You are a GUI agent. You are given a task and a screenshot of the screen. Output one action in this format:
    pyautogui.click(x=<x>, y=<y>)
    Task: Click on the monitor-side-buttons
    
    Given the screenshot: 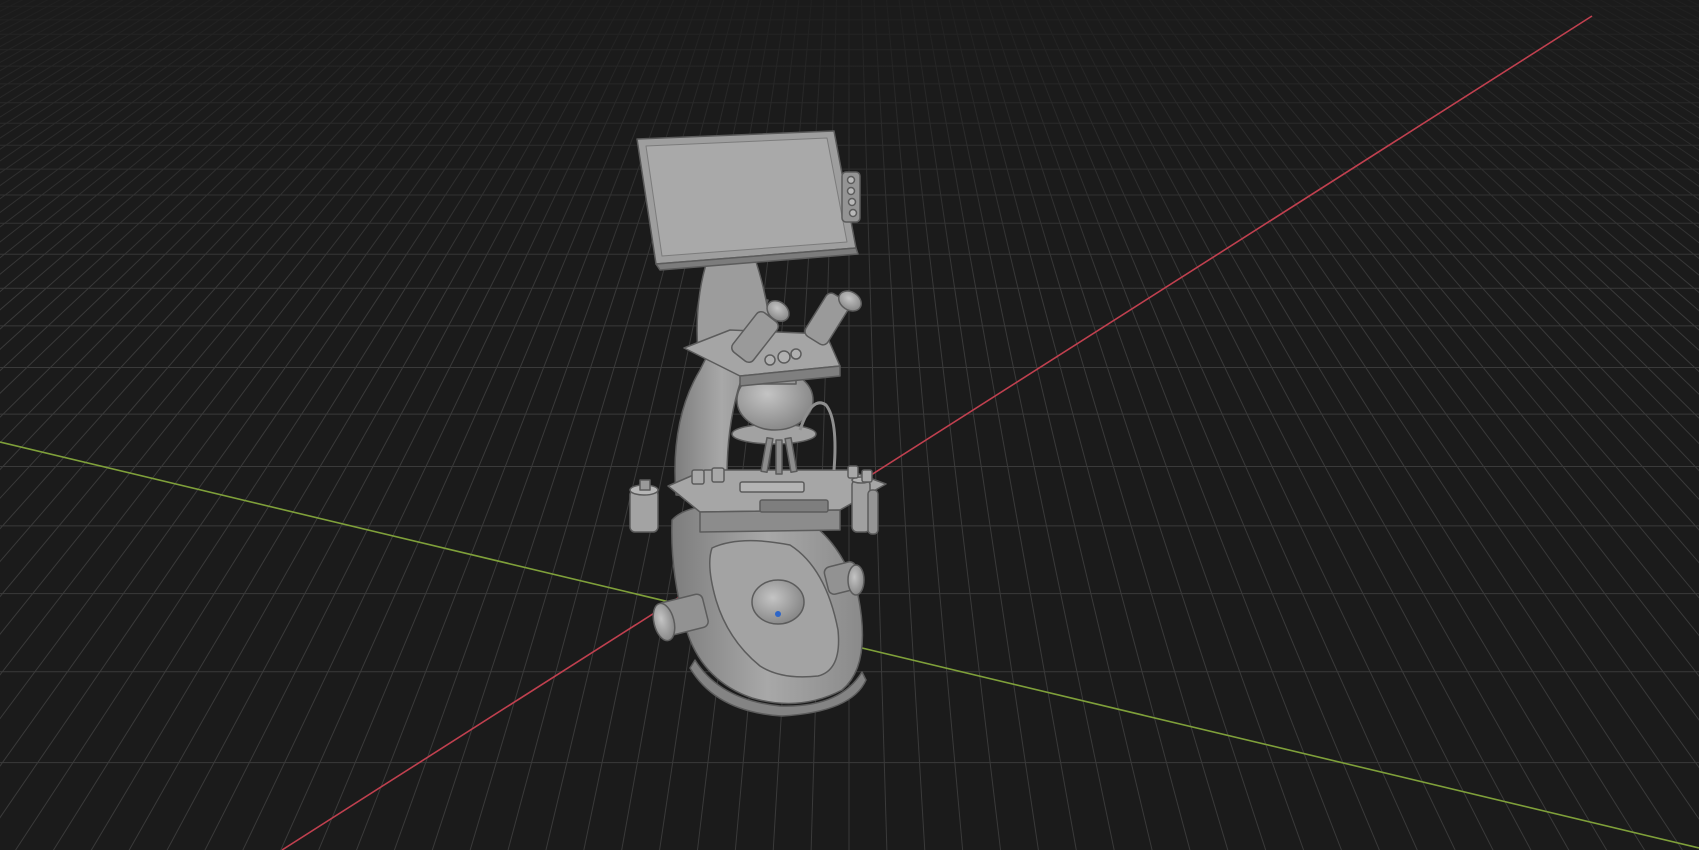 What is the action you would take?
    pyautogui.click(x=851, y=197)
    